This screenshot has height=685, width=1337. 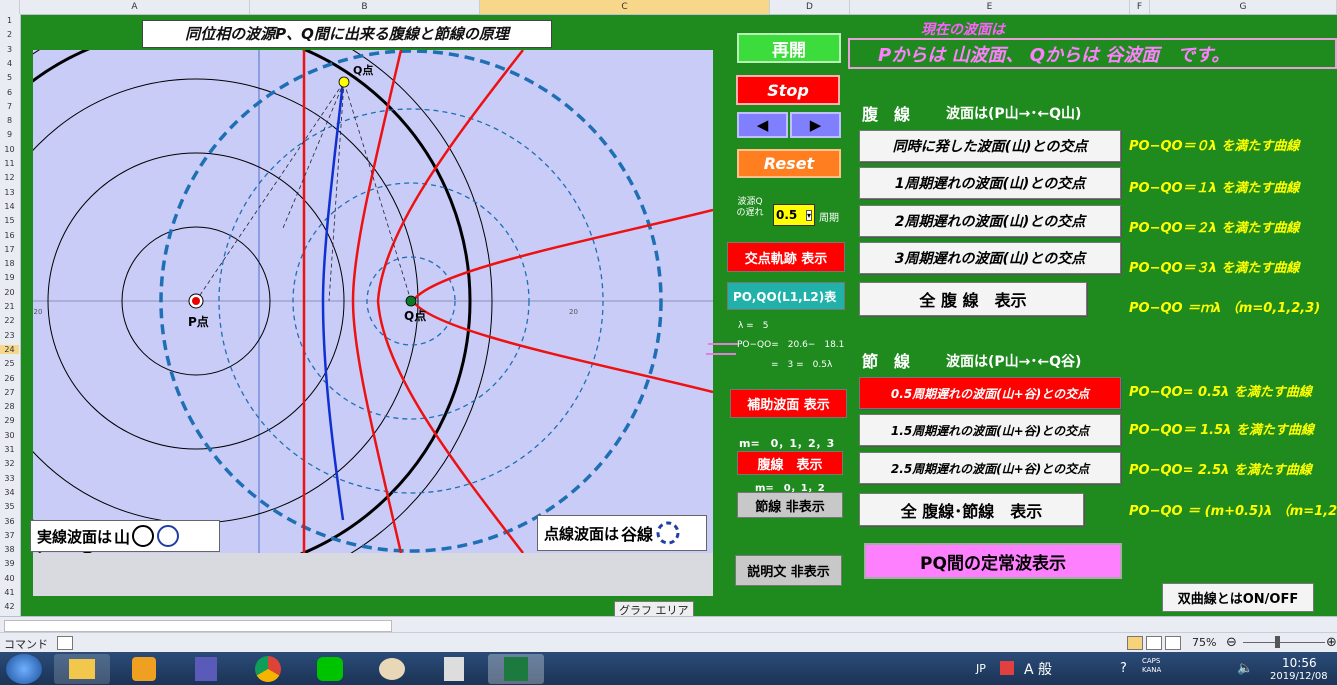 What do you see at coordinates (786, 296) in the screenshot?
I see `po-qo-button: PO,QO(L1,L2)表` at bounding box center [786, 296].